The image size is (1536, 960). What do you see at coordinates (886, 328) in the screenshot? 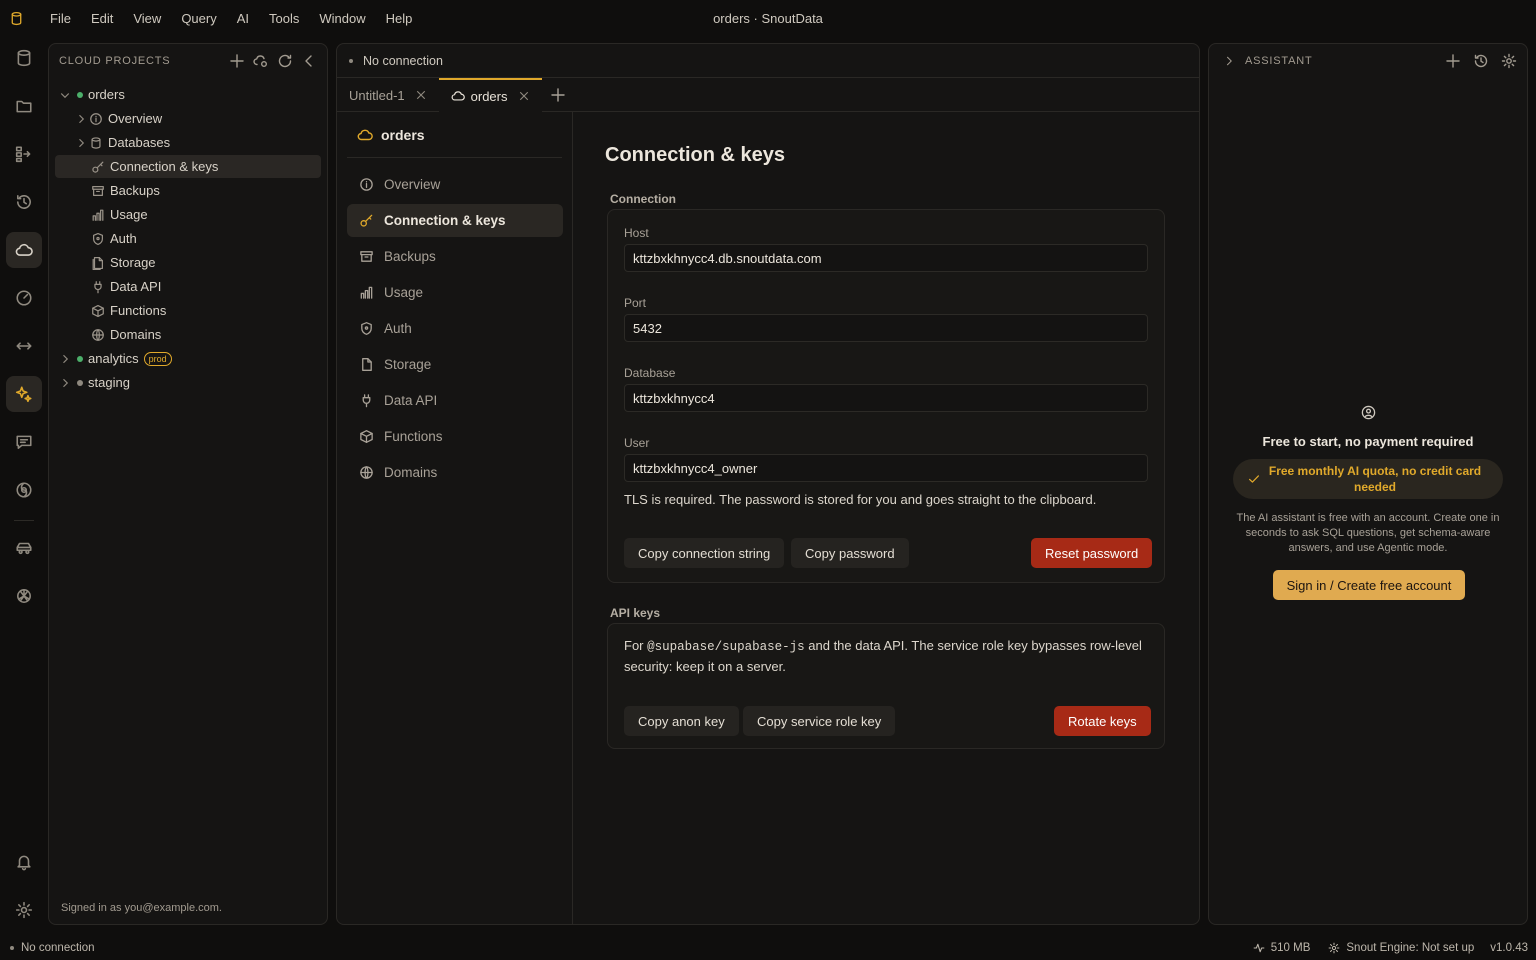
I see `port-field: 5432` at bounding box center [886, 328].